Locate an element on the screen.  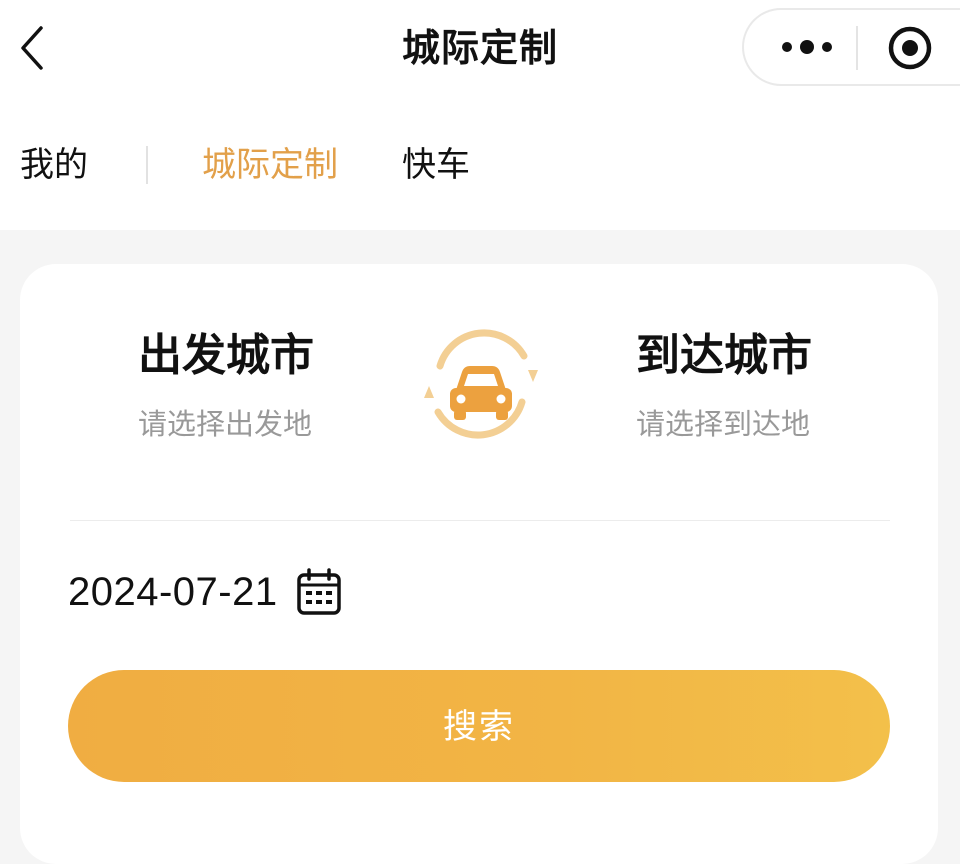
car-swap-icon is located at coordinates (481, 384).